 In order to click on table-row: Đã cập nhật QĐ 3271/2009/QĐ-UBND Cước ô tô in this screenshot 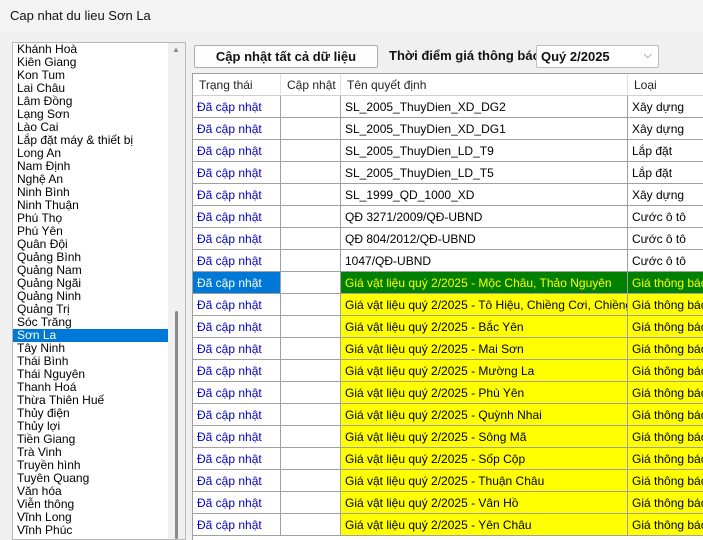, I will do `click(448, 217)`.